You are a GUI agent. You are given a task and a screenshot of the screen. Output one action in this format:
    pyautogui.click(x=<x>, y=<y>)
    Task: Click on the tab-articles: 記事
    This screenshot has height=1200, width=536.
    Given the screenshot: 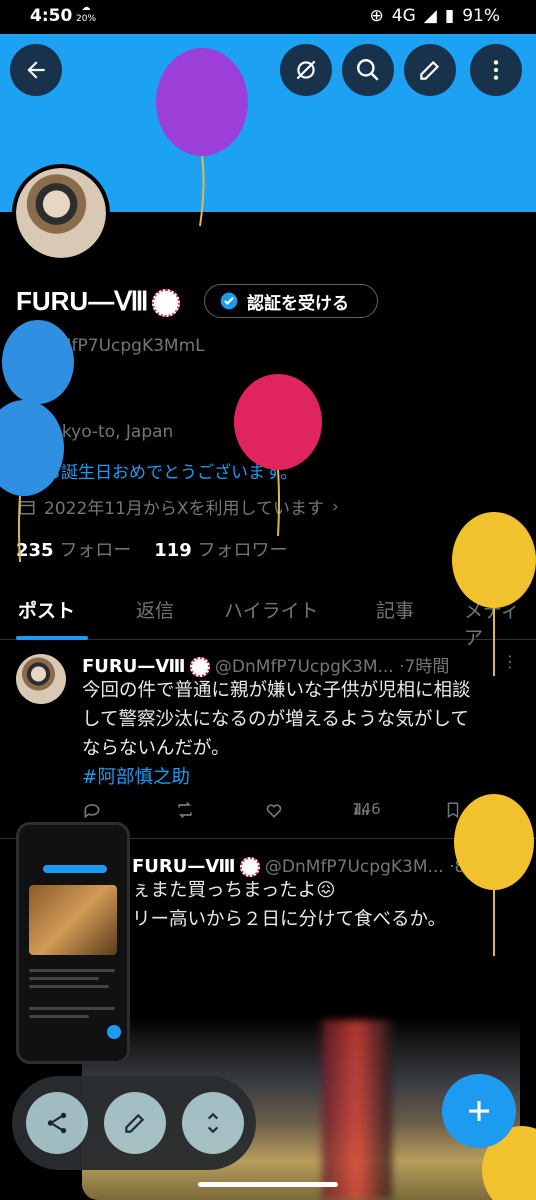 What is the action you would take?
    pyautogui.click(x=395, y=609)
    